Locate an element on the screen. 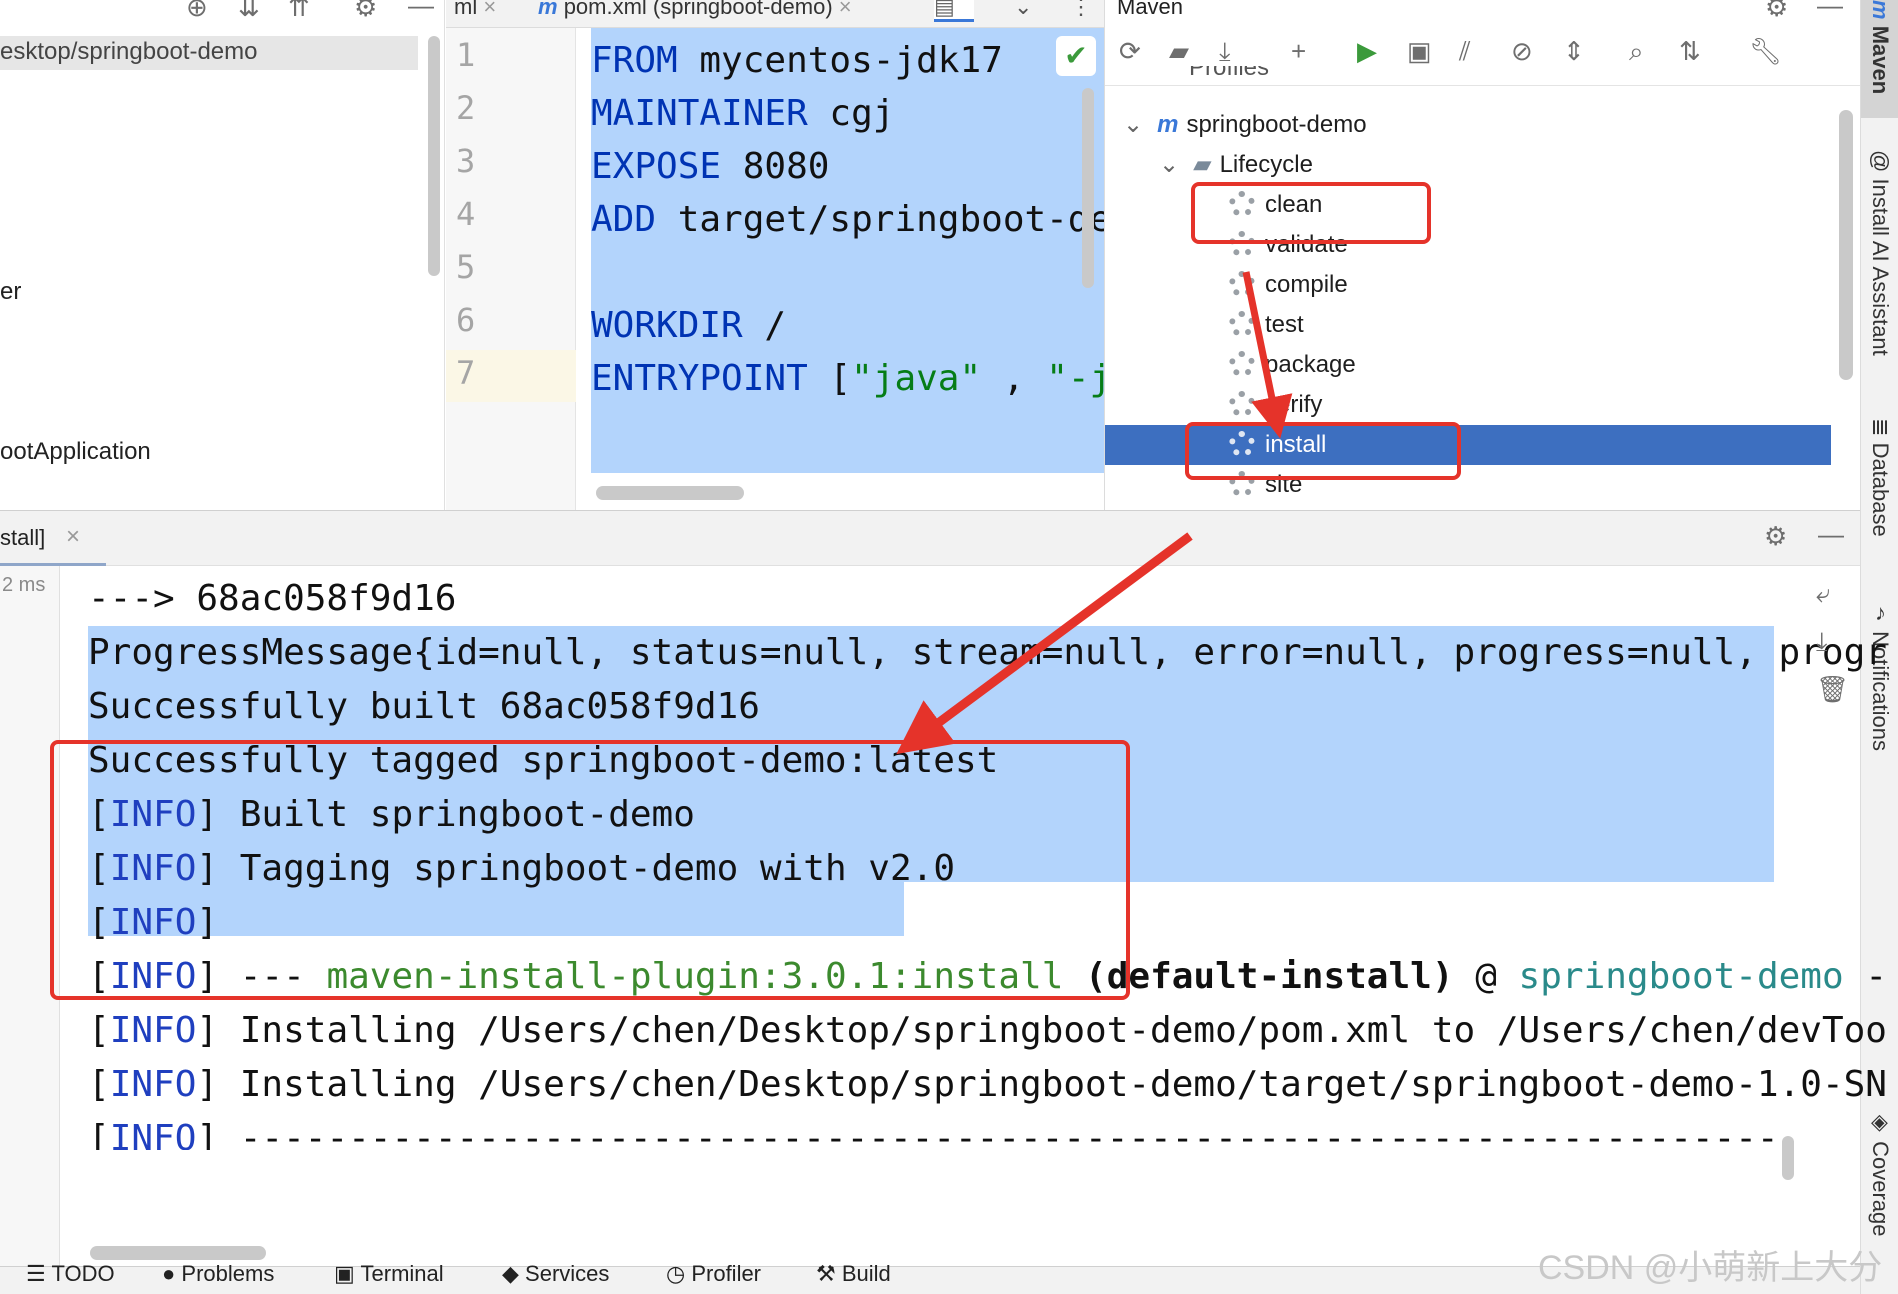 The height and width of the screenshot is (1294, 1898). annotation-arrows is located at coordinates (1094, 513).